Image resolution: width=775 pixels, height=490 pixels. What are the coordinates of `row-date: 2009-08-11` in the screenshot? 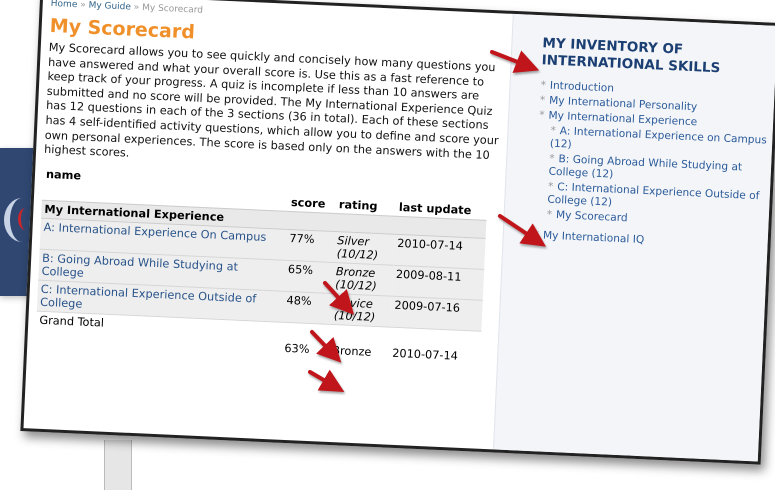 It's located at (438, 282).